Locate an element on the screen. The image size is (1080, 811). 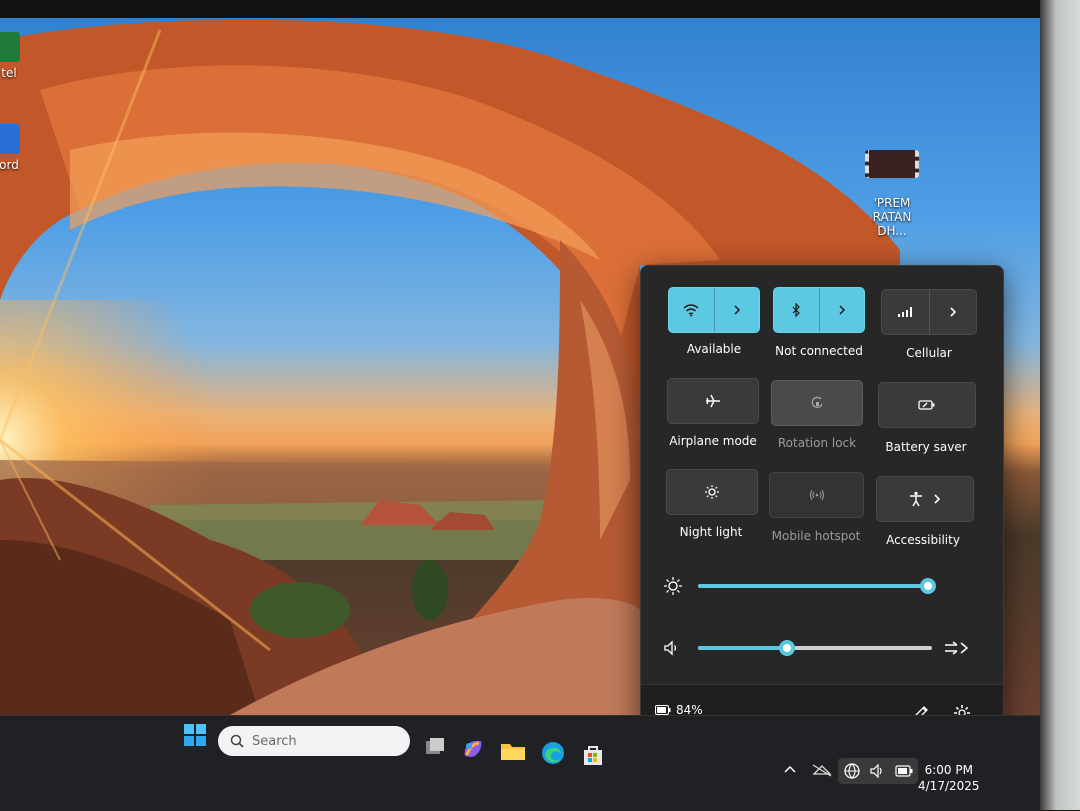
brightness-fill is located at coordinates (813, 586).